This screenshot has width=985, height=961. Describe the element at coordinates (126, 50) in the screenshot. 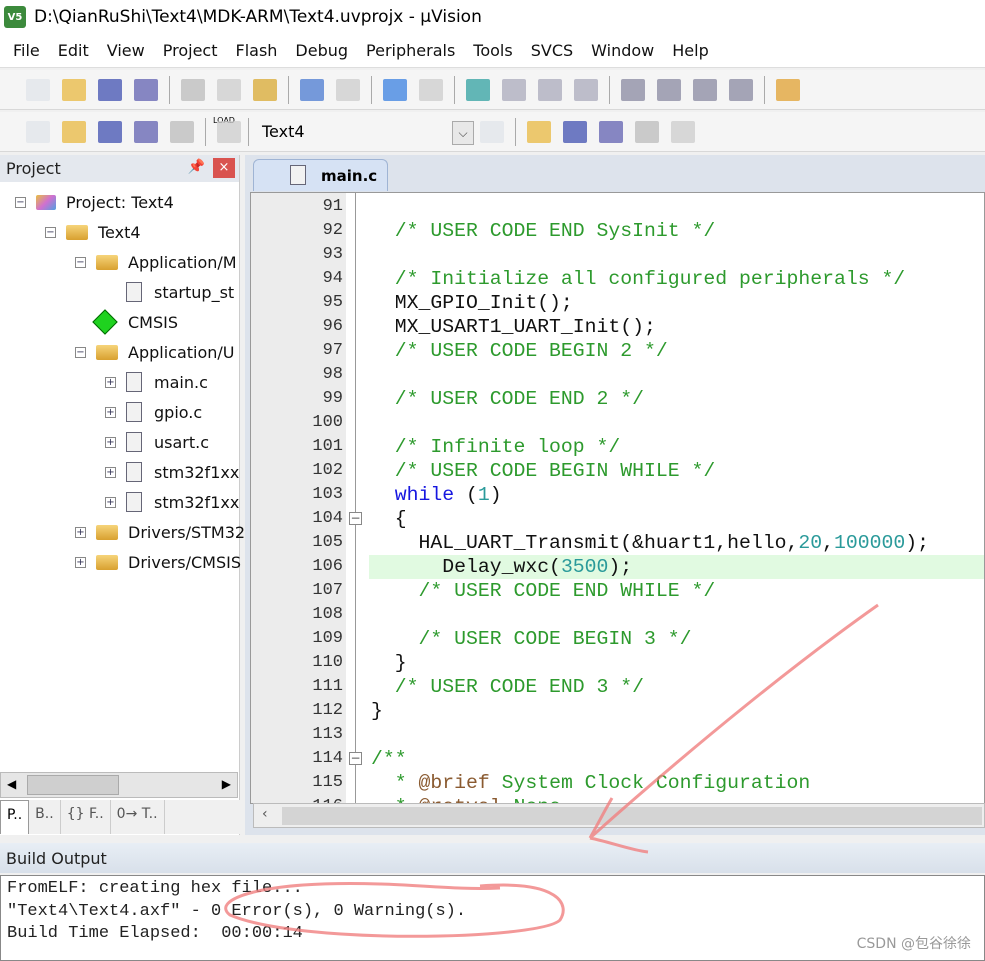

I see `menu-view: View` at that location.